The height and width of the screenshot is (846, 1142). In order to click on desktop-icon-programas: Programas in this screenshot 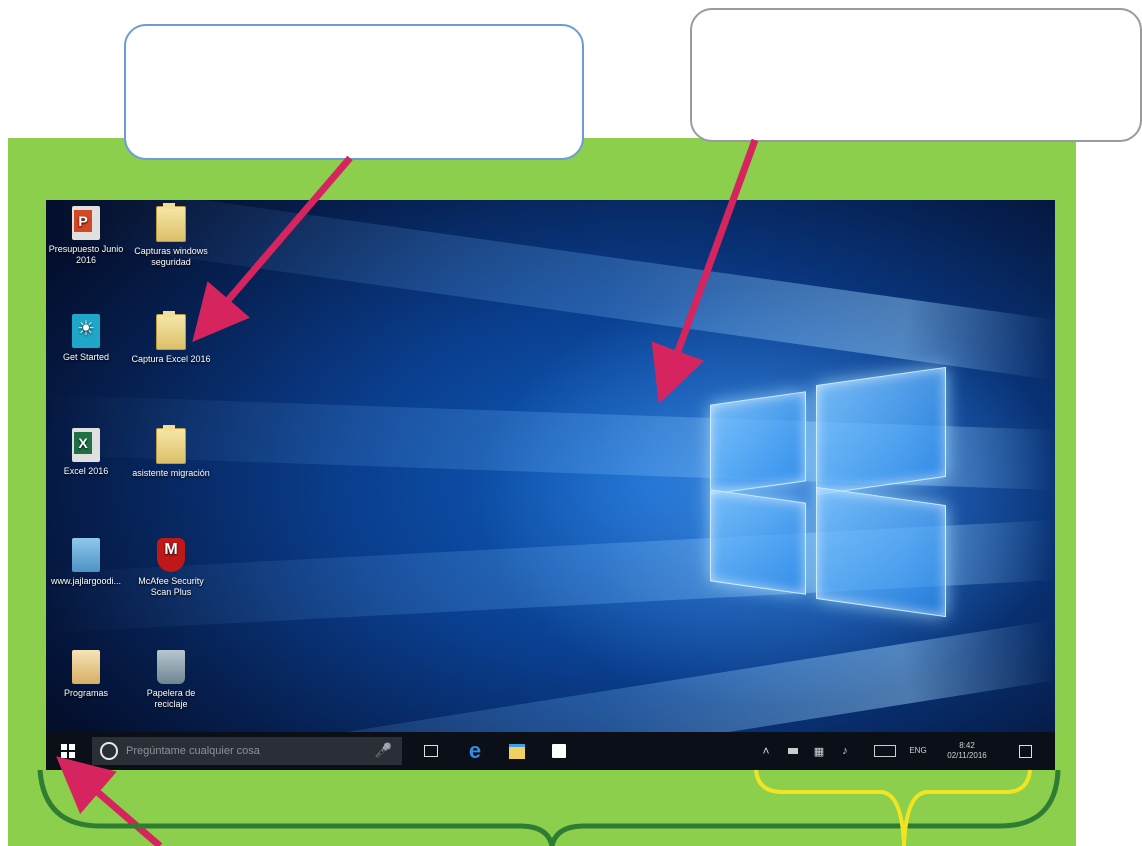, I will do `click(86, 674)`.